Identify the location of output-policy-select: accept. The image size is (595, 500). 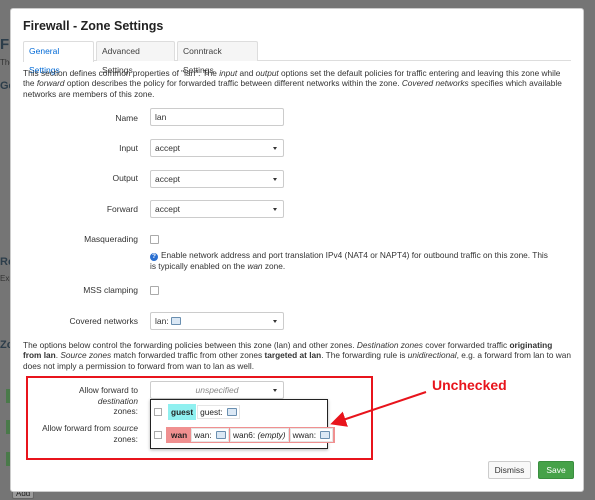
(217, 179).